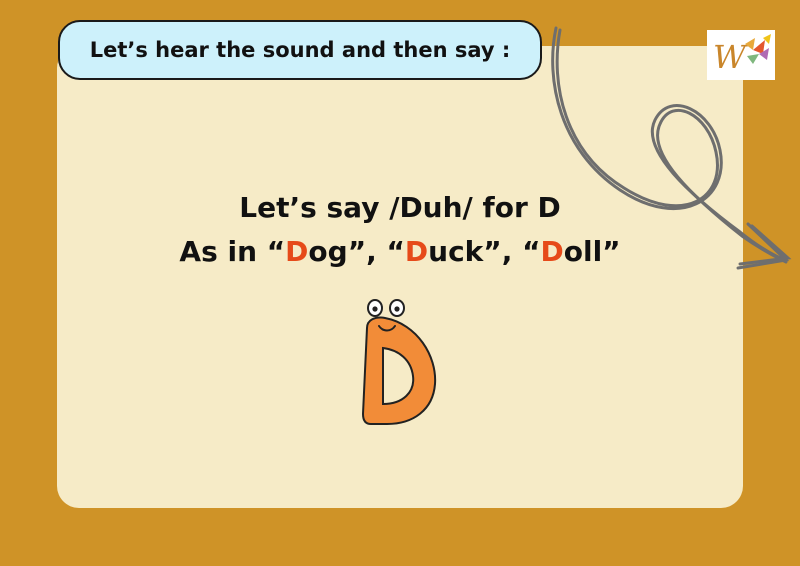 The image size is (800, 566). I want to click on instruction-banner: Let’s hear the sound and then say :, so click(300, 50).